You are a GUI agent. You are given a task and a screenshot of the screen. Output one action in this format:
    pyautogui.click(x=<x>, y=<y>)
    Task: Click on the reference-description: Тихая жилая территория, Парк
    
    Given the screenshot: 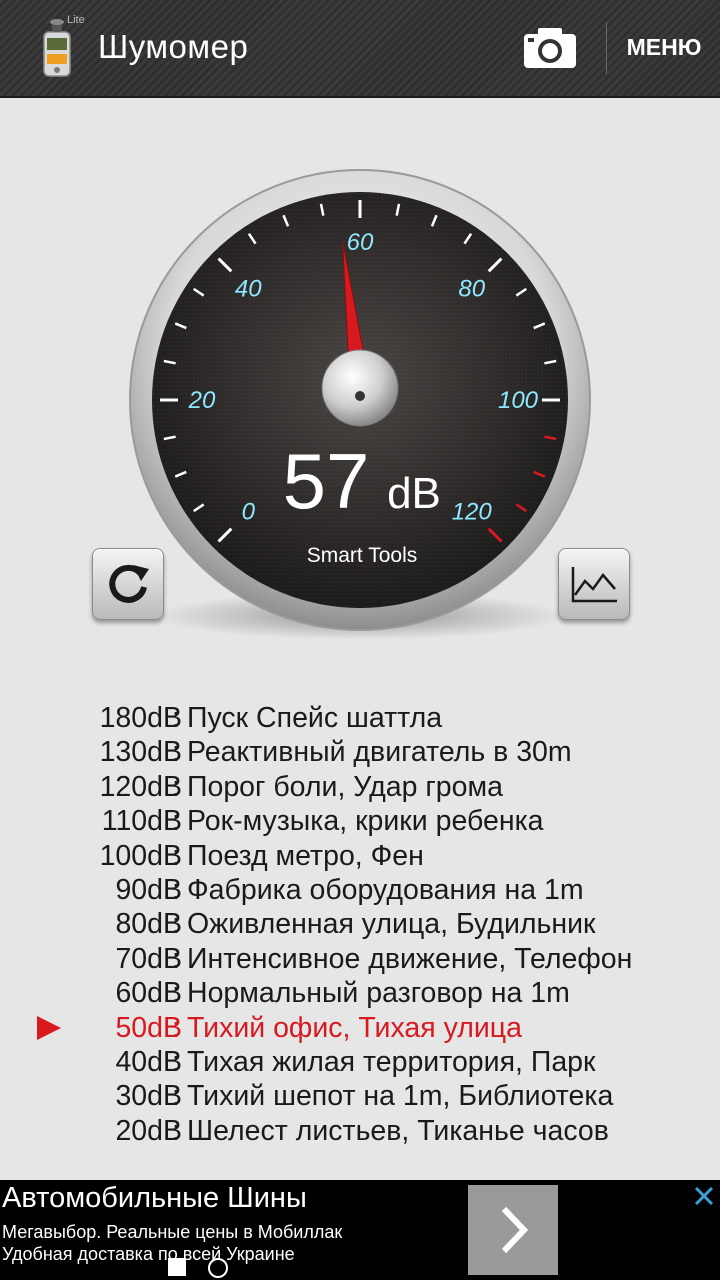 What is the action you would take?
    pyautogui.click(x=391, y=1061)
    